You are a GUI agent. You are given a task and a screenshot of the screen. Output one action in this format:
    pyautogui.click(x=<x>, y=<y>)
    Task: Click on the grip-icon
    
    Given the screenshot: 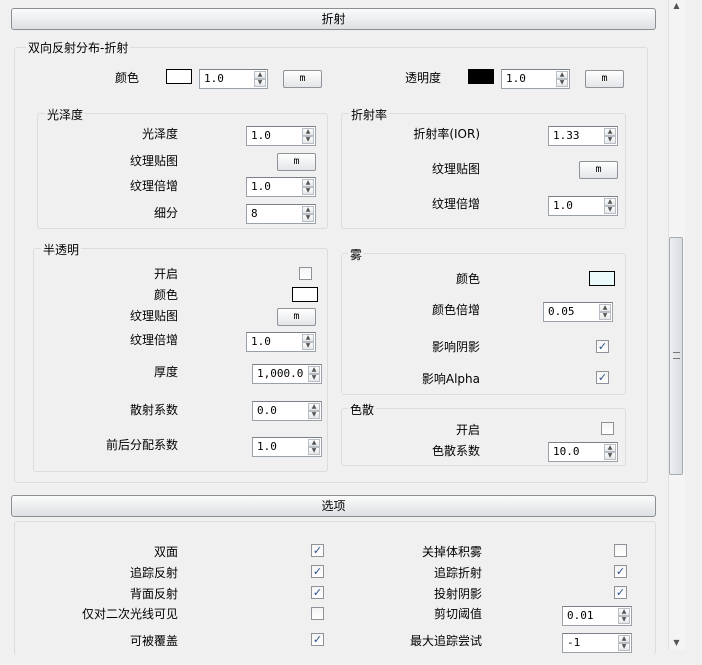 What is the action you would take?
    pyautogui.click(x=676, y=355)
    